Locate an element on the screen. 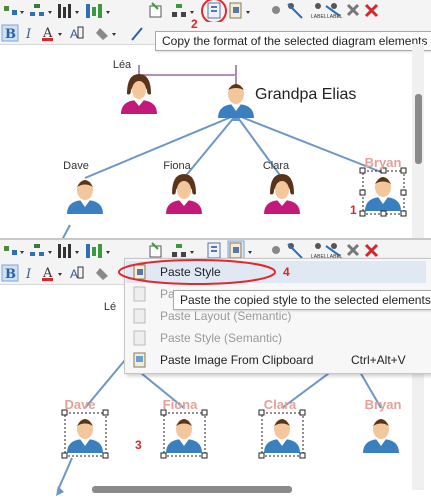 The width and height of the screenshot is (431, 500). menu-item-paste-style-semantic: Paste Style (Semantic) is located at coordinates (278, 338).